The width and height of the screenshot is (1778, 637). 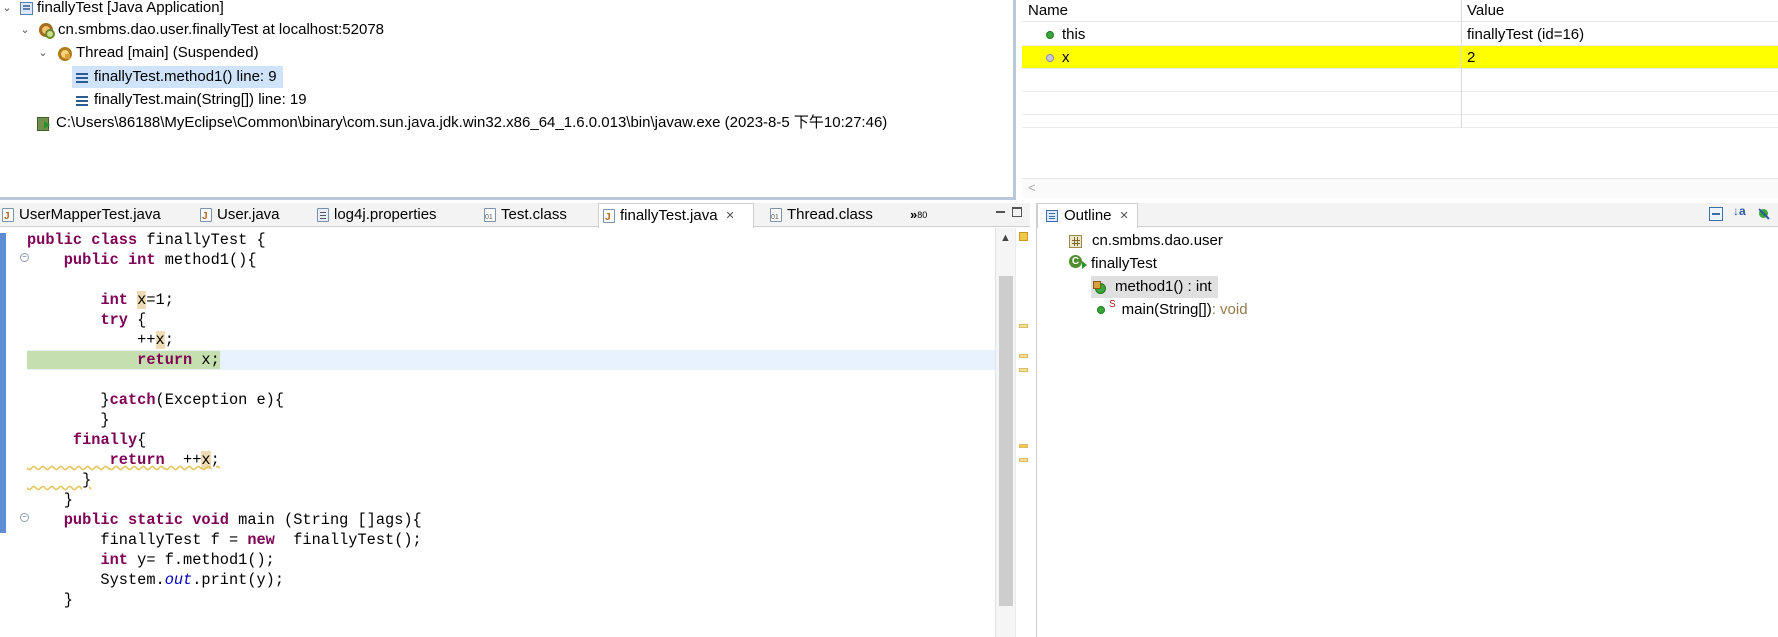 What do you see at coordinates (200, 99) in the screenshot?
I see `stack-frame-label: finallyTest.main(String[]) line: 19` at bounding box center [200, 99].